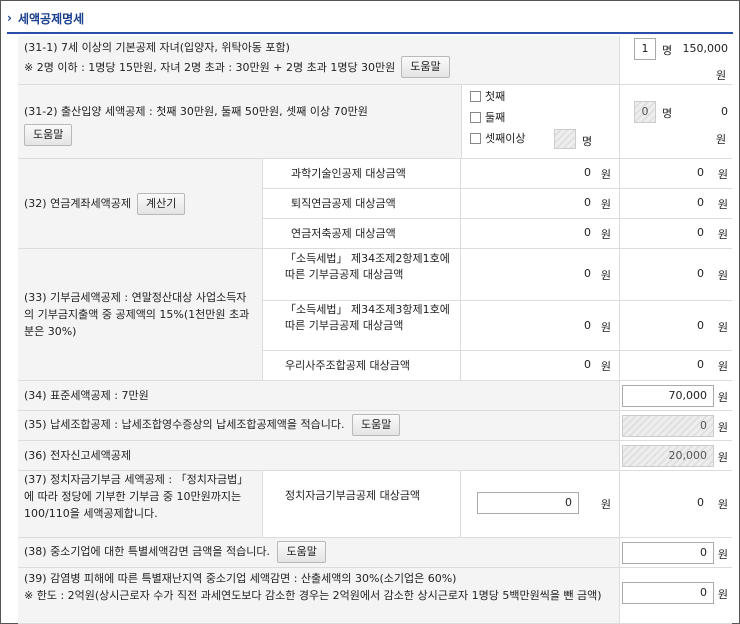  I want to click on section-divider, so click(370, 33).